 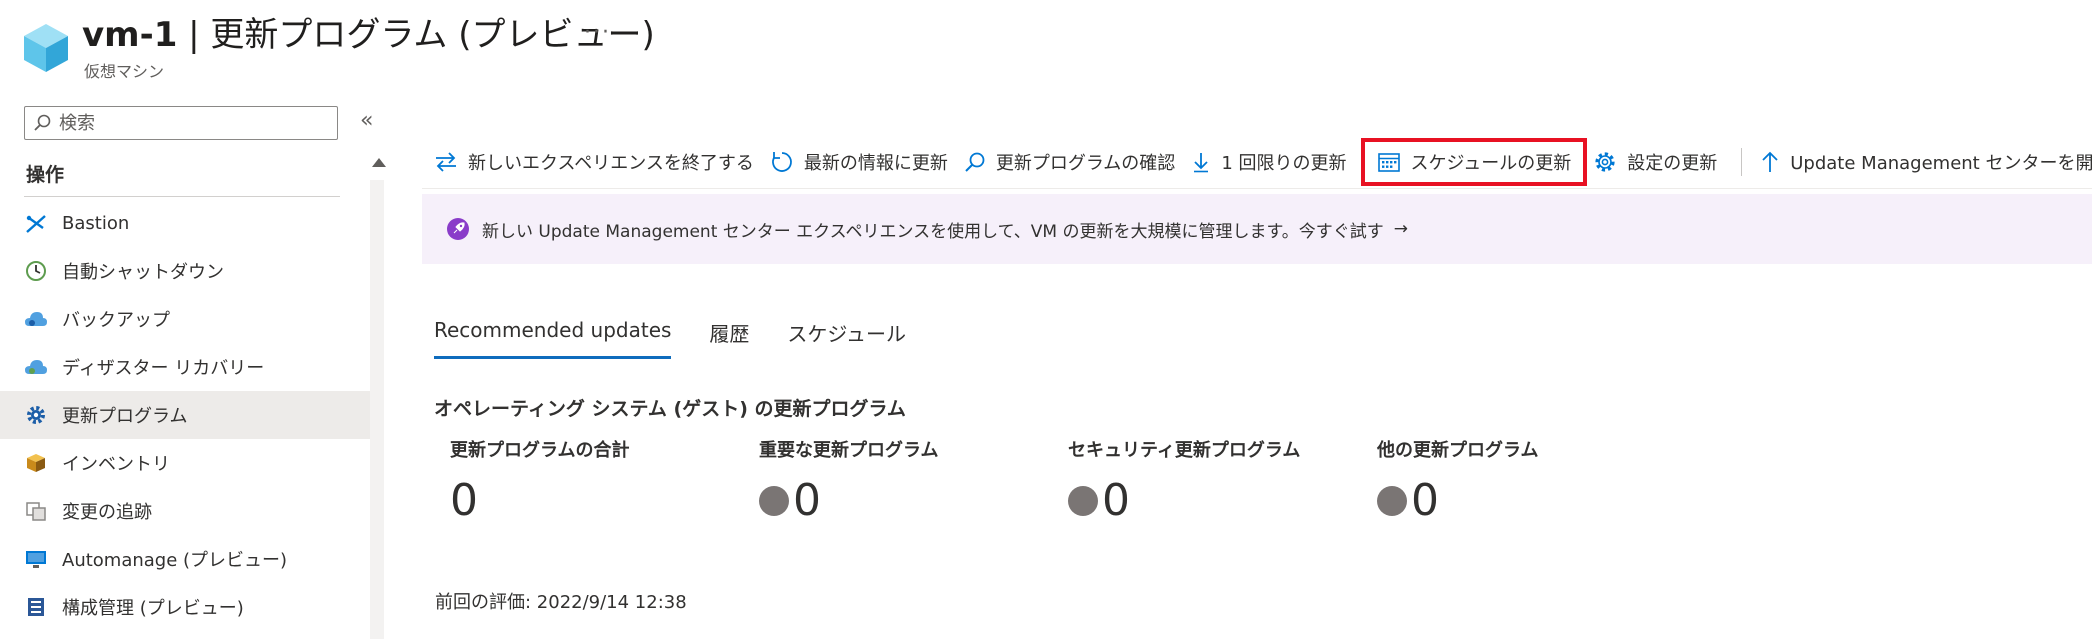 I want to click on metric-label: 更新プログラムの合計, so click(x=540, y=450).